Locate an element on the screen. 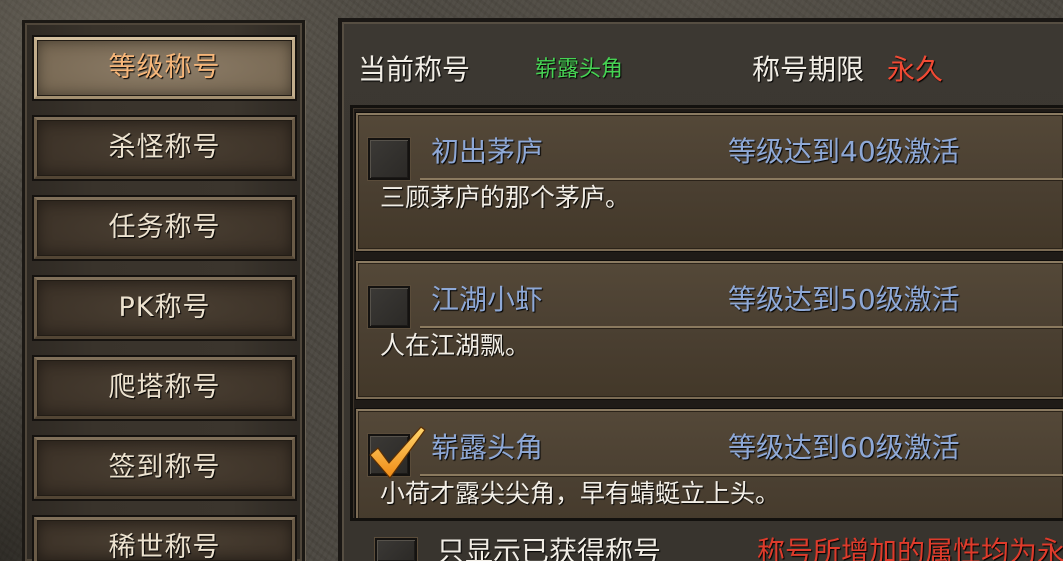 This screenshot has height=561, width=1063. tab-tower-climb-titles: 爬塔称号 is located at coordinates (164, 388).